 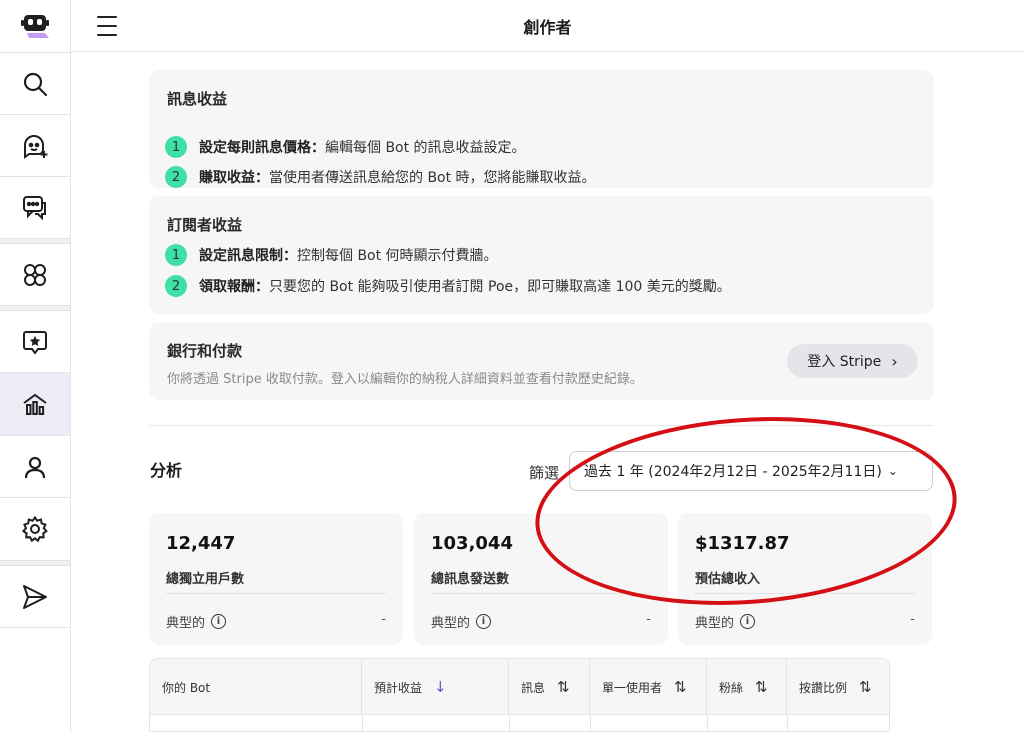 What do you see at coordinates (541, 579) in the screenshot?
I see `stat-card-messages-sent: 103,044 總訊息發送數 典型的 i -` at bounding box center [541, 579].